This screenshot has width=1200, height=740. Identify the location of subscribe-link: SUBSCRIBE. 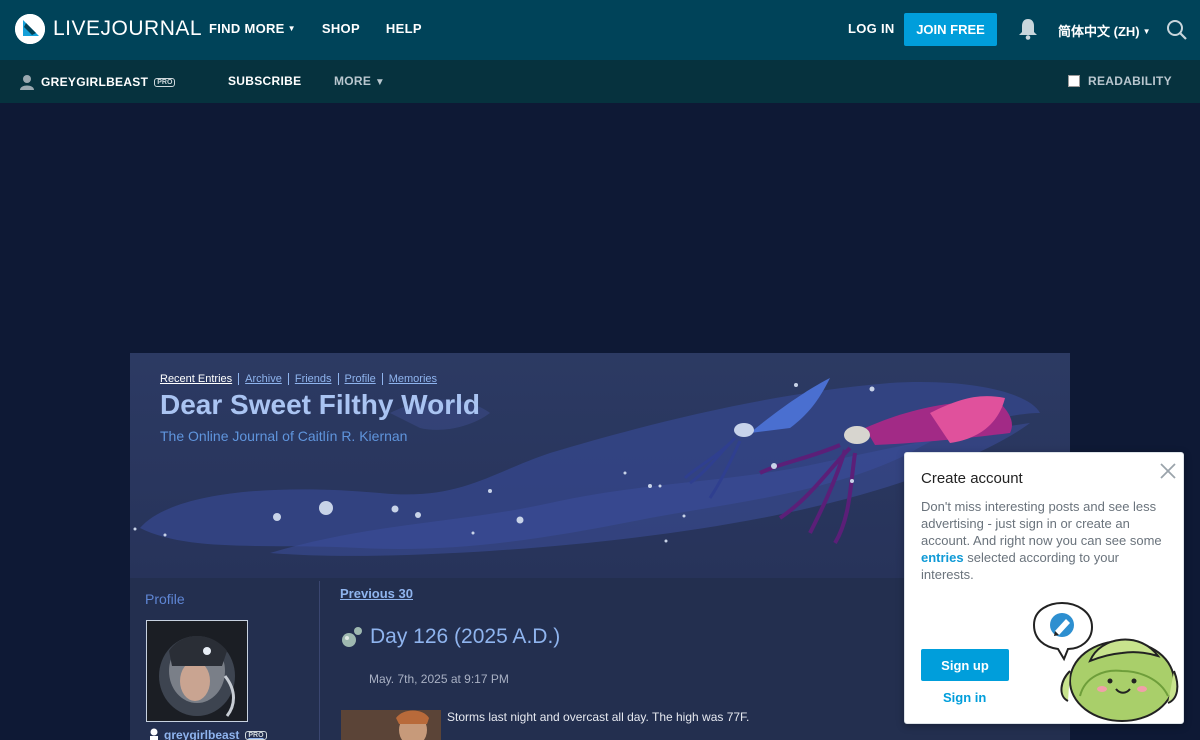
(264, 81).